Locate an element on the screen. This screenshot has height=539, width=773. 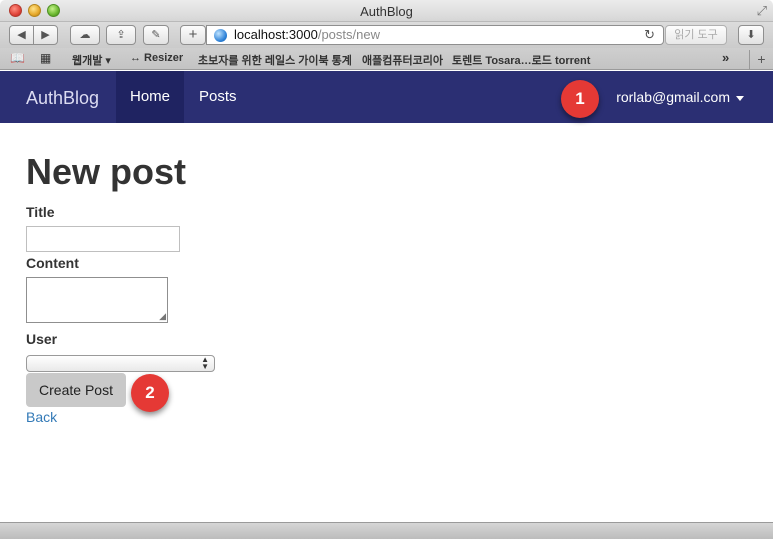
user-menu-dropdown: rorlab@gmail.com is located at coordinates (680, 97).